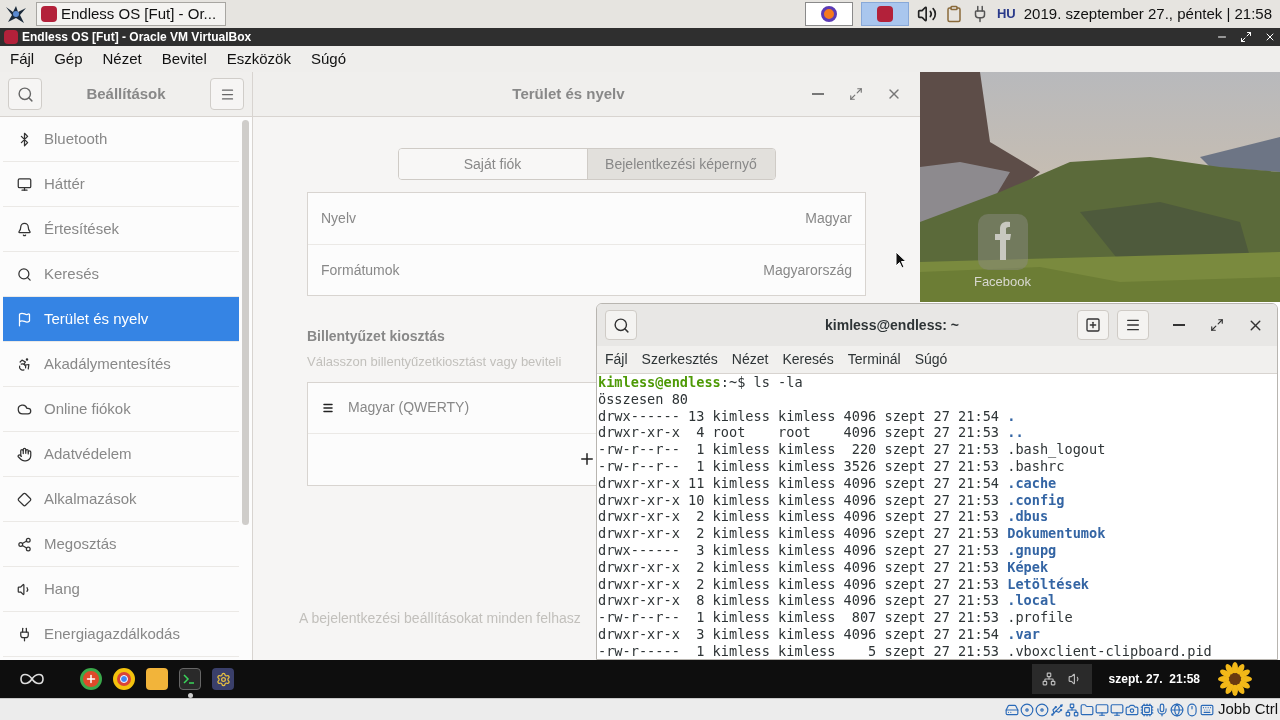 The height and width of the screenshot is (720, 1280). Describe the element at coordinates (901, 260) in the screenshot. I see `mouse-cursor-icon` at that location.